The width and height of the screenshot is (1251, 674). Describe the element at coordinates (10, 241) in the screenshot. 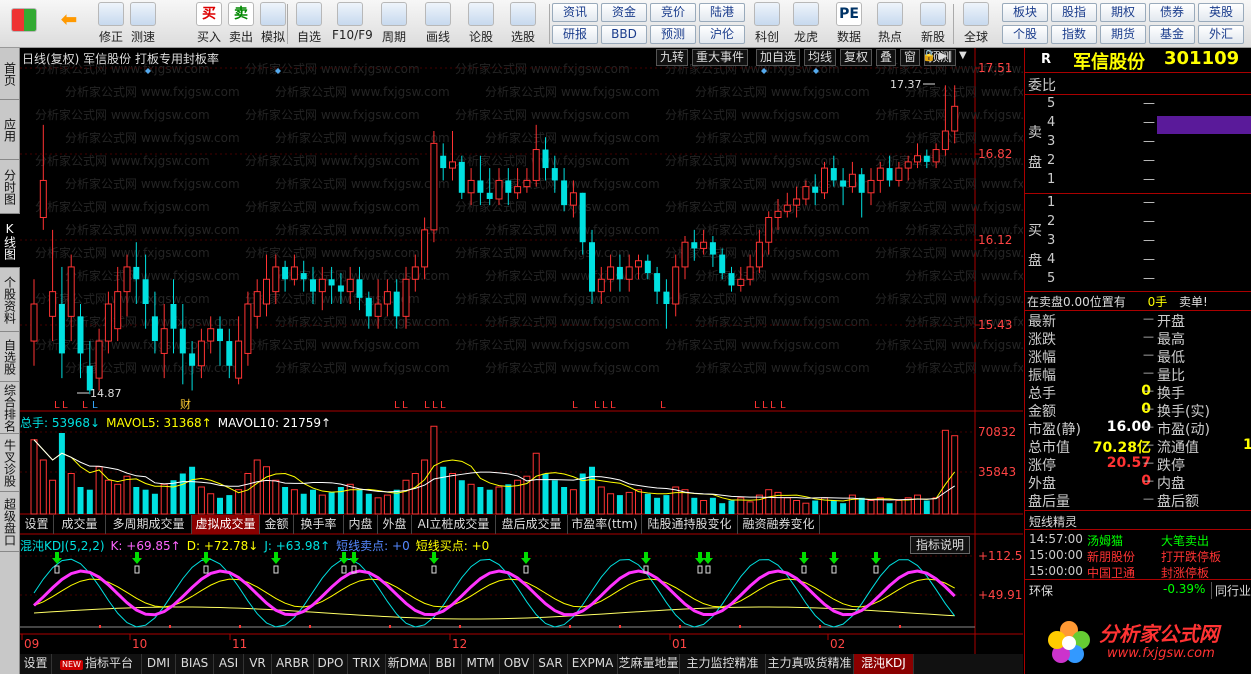

I see `side-tab: K线图` at that location.